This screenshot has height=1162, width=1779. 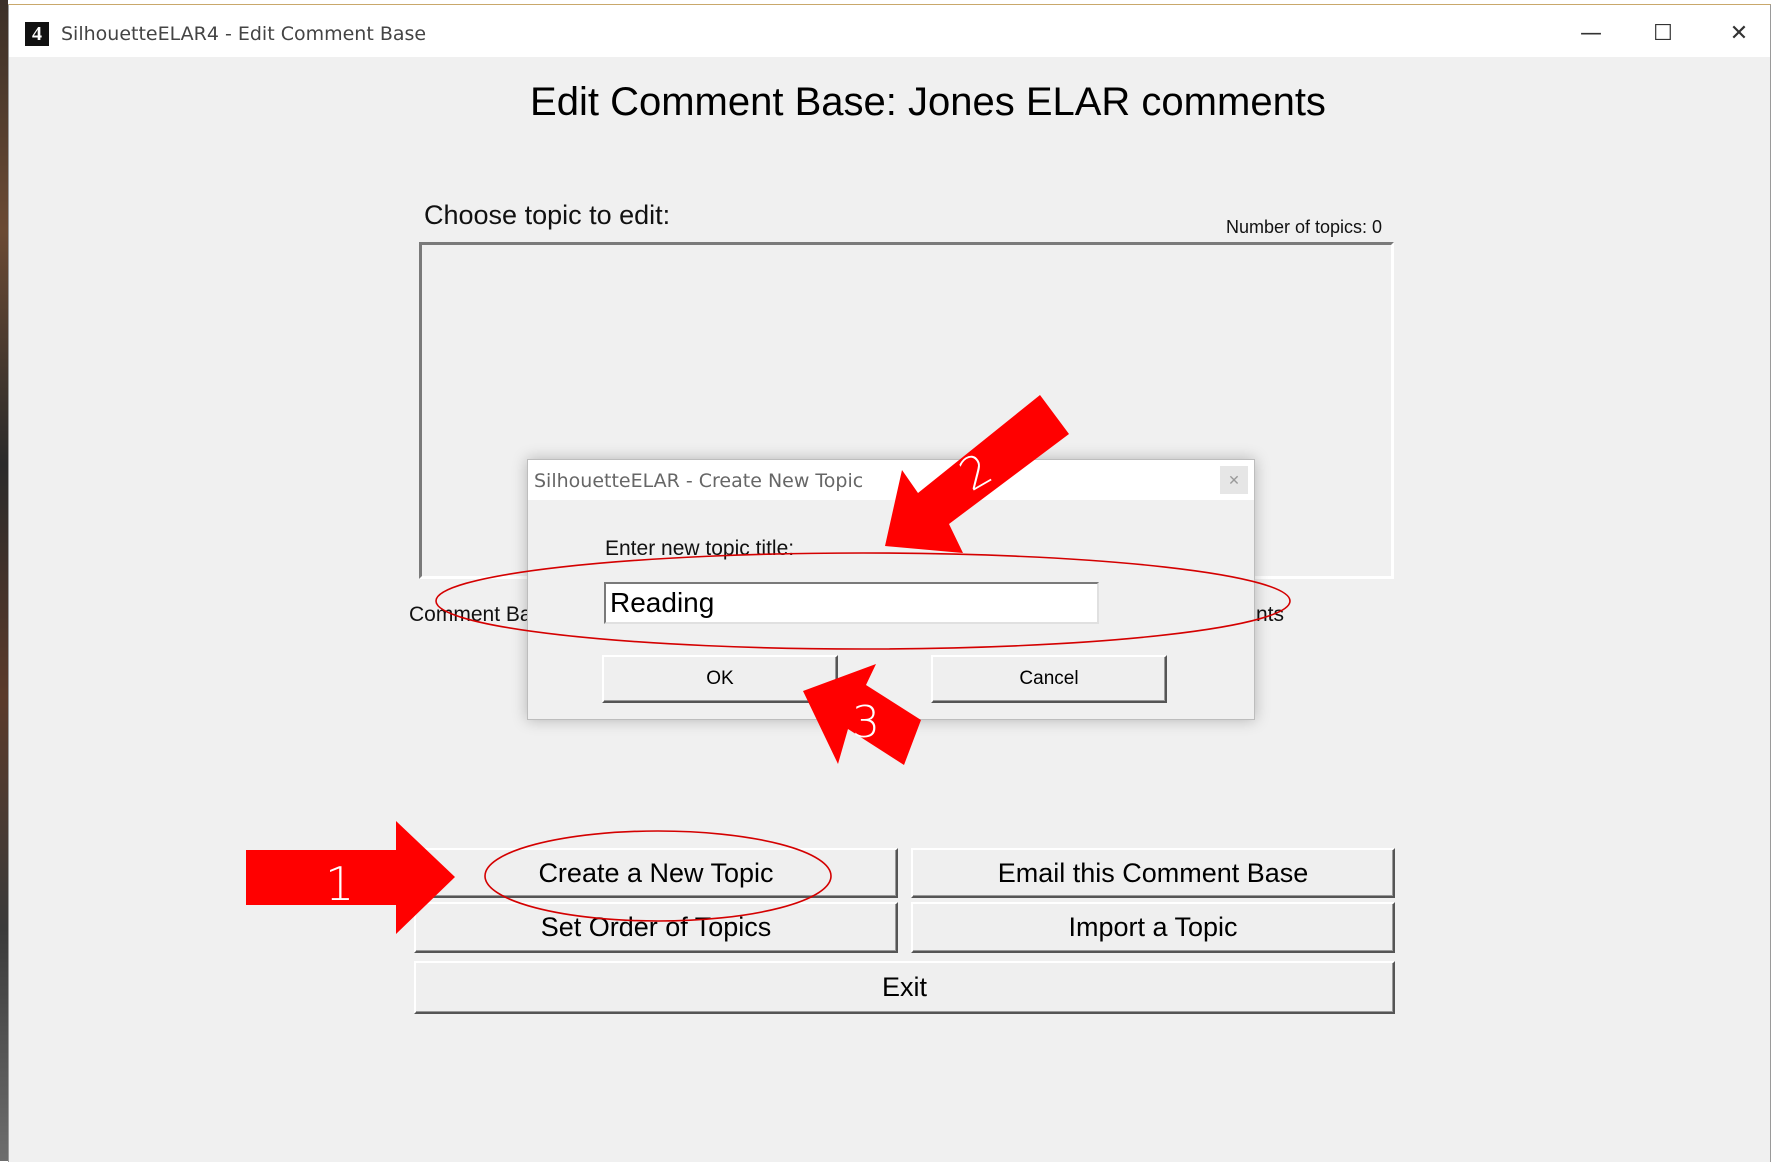 I want to click on topic-count-label: Number of topics: 0, so click(x=1304, y=227).